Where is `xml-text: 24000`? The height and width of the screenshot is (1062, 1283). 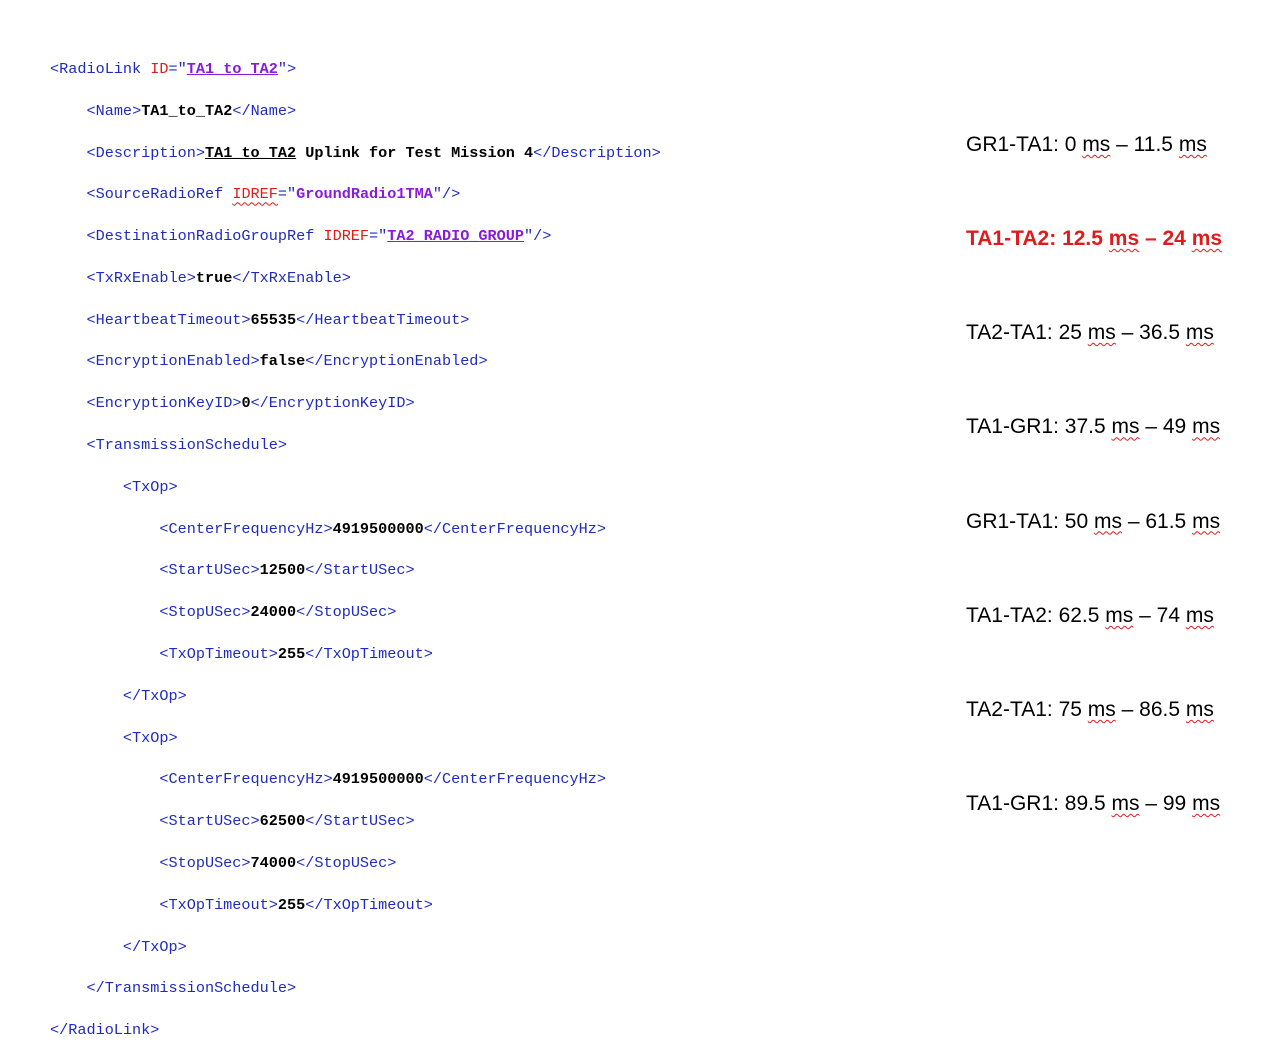
xml-text: 24000 is located at coordinates (273, 612).